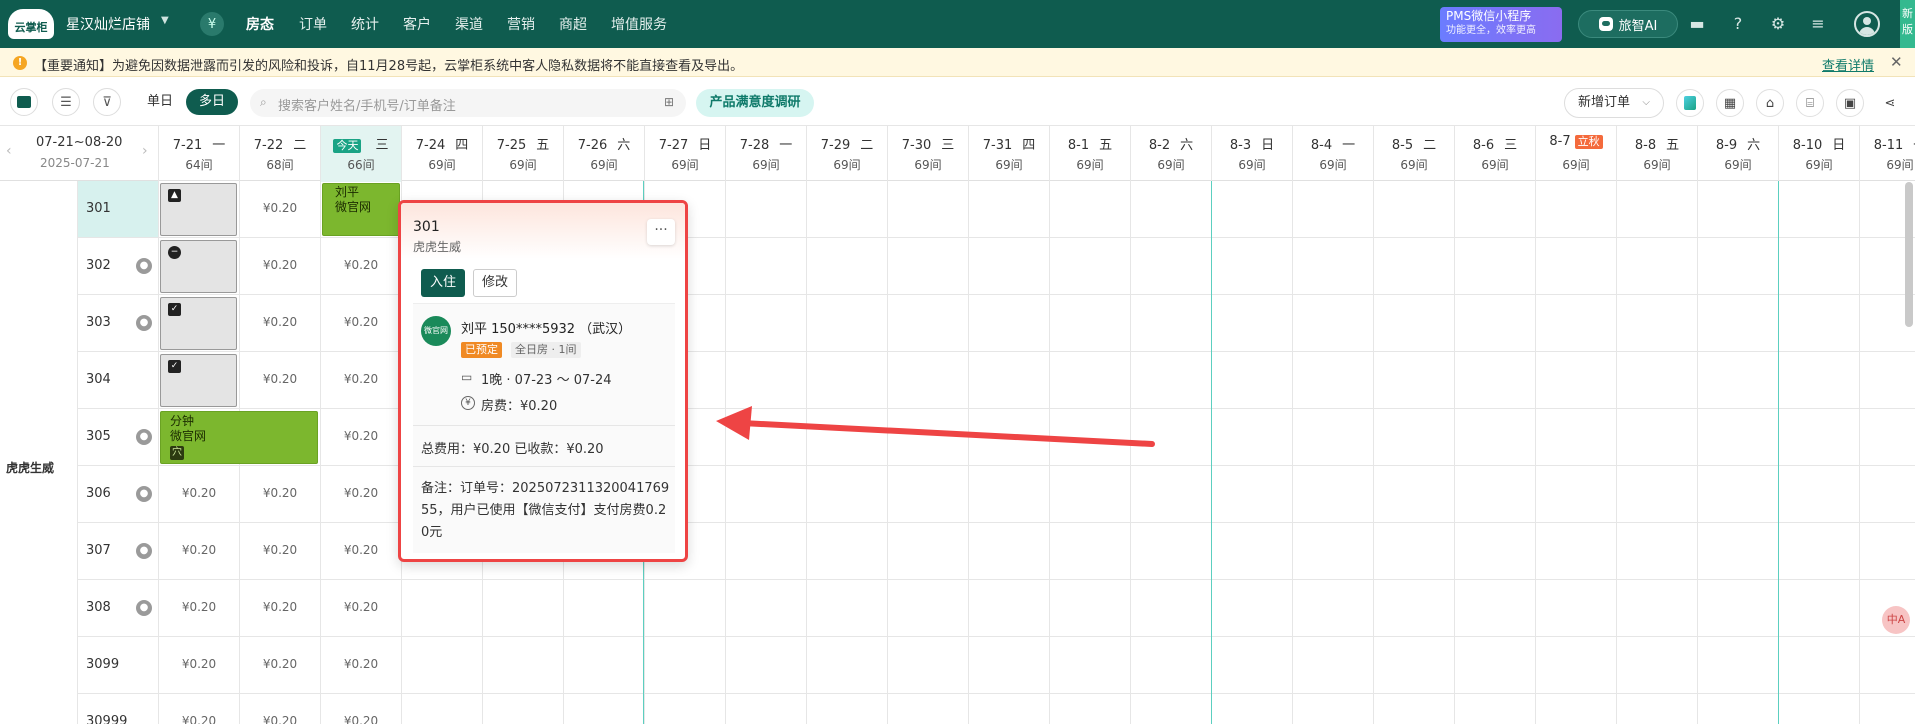  What do you see at coordinates (1909, 254) in the screenshot?
I see `scrollbar` at bounding box center [1909, 254].